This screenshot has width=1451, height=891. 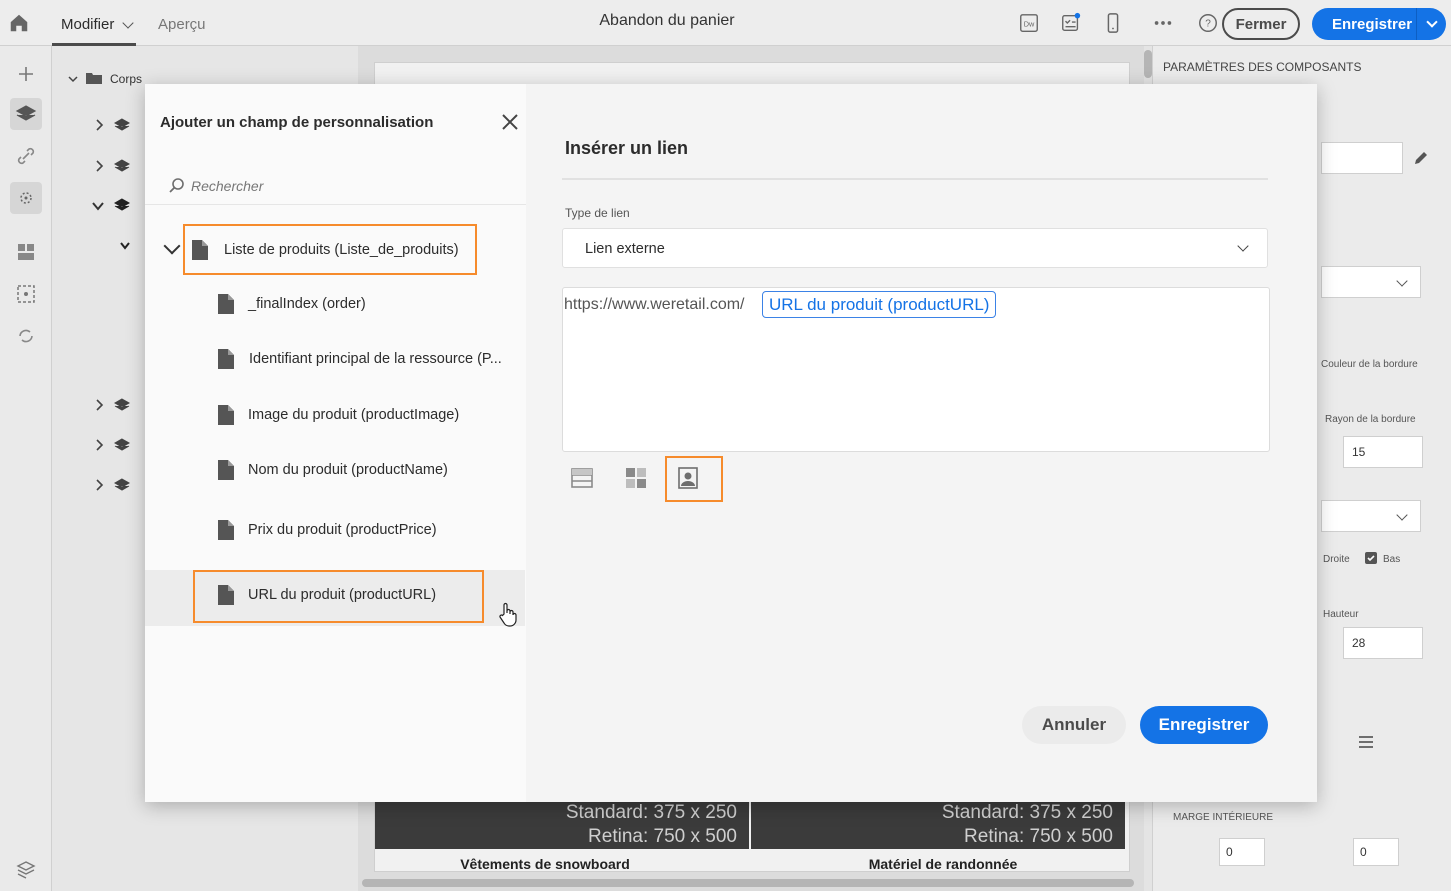 I want to click on grid-blocks-icon, so click(x=636, y=478).